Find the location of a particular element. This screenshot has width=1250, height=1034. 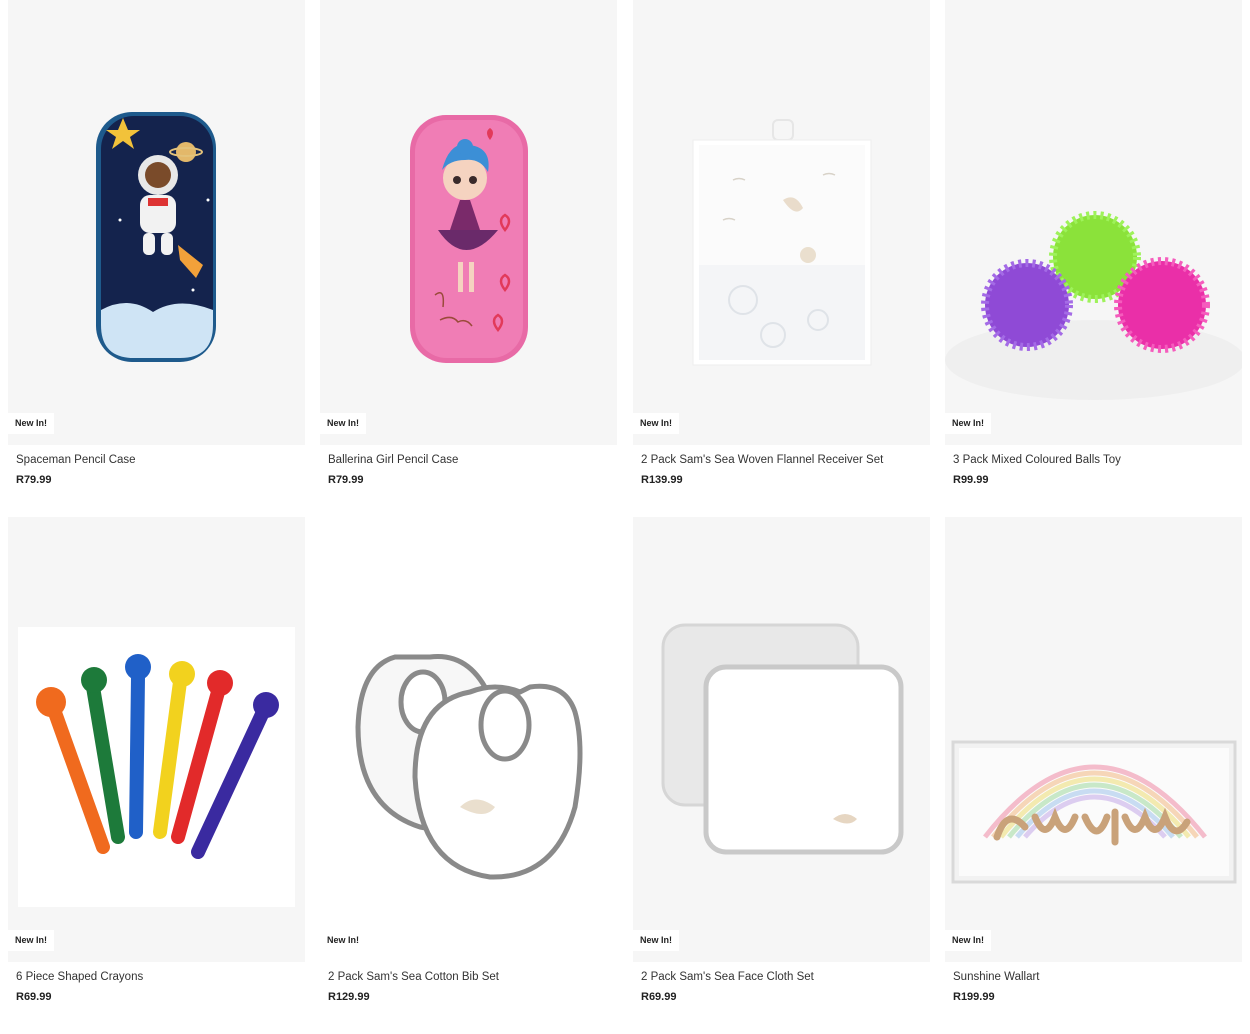

product-name: 6 Piece Shaped Crayons is located at coordinates (79, 977).